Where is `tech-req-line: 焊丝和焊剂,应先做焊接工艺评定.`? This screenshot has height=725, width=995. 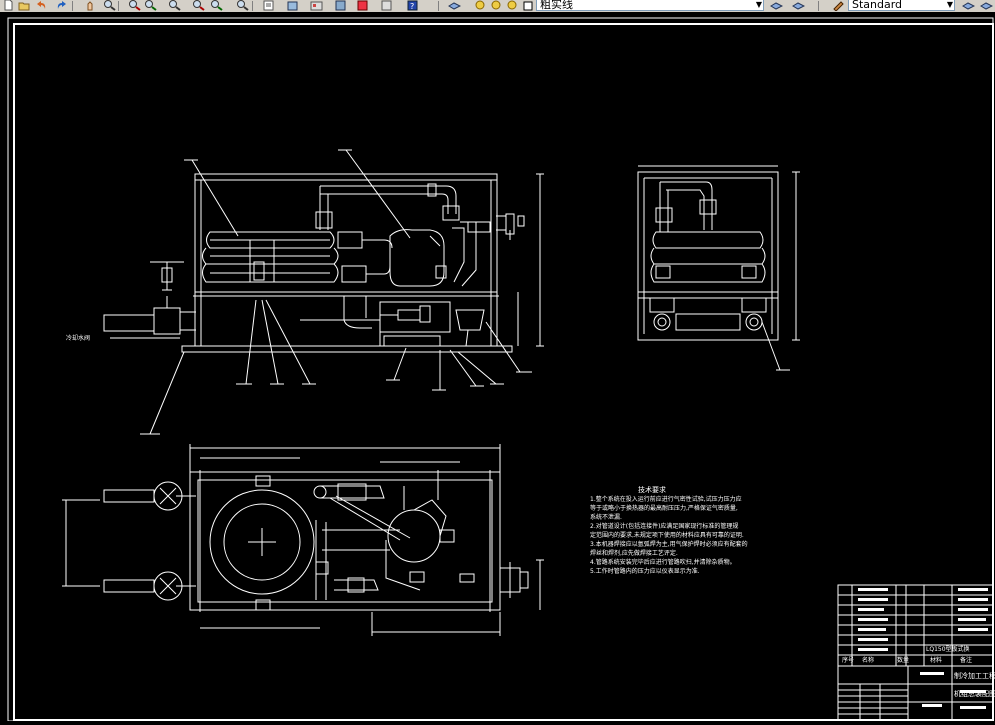 tech-req-line: 焊丝和焊剂,应先做焊接工艺评定. is located at coordinates (634, 553).